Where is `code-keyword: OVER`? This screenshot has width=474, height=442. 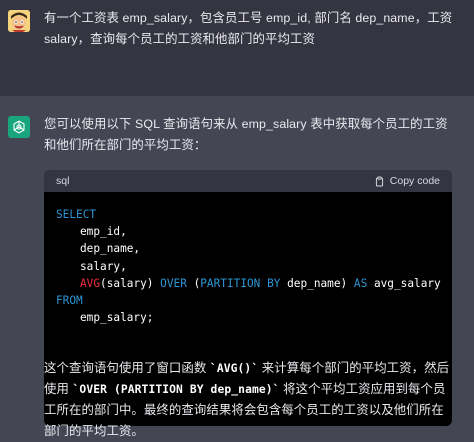
code-keyword: OVER is located at coordinates (173, 283).